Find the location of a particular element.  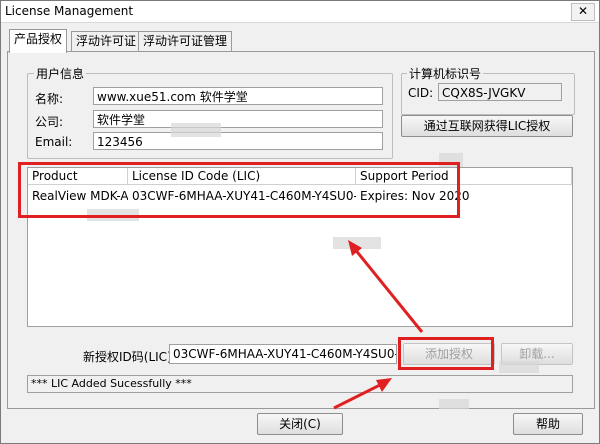

new-lic-input: 03CWF-6MHAA-XUY41-C460M-Y4SU0-PKSNA is located at coordinates (283, 354).